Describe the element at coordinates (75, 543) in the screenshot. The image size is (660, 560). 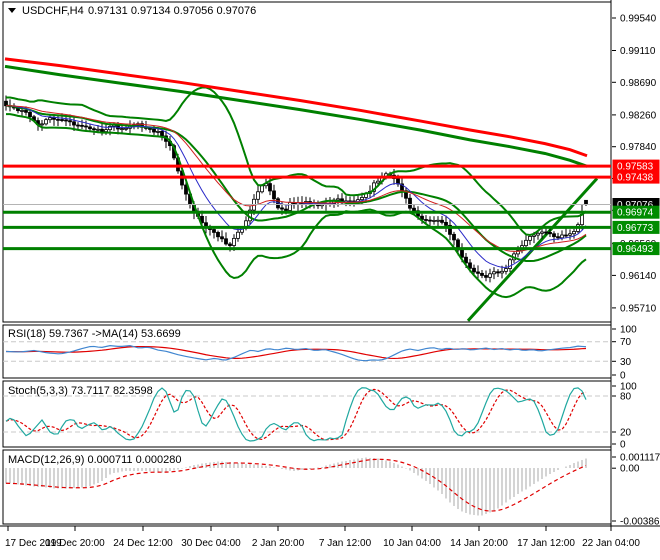
I see `time-tick-label: 19 Dec 20:00` at that location.